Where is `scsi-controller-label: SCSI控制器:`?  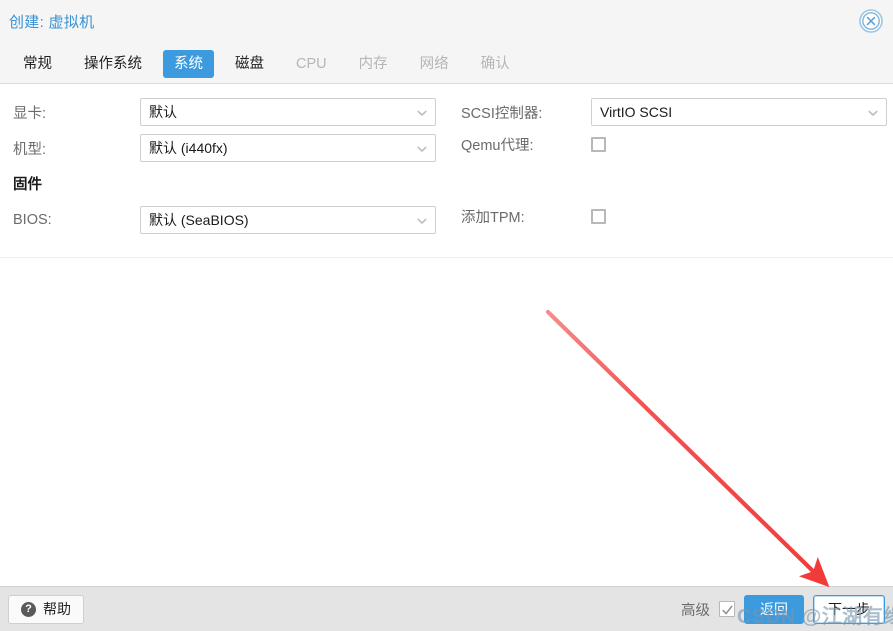 scsi-controller-label: SCSI控制器: is located at coordinates (502, 113).